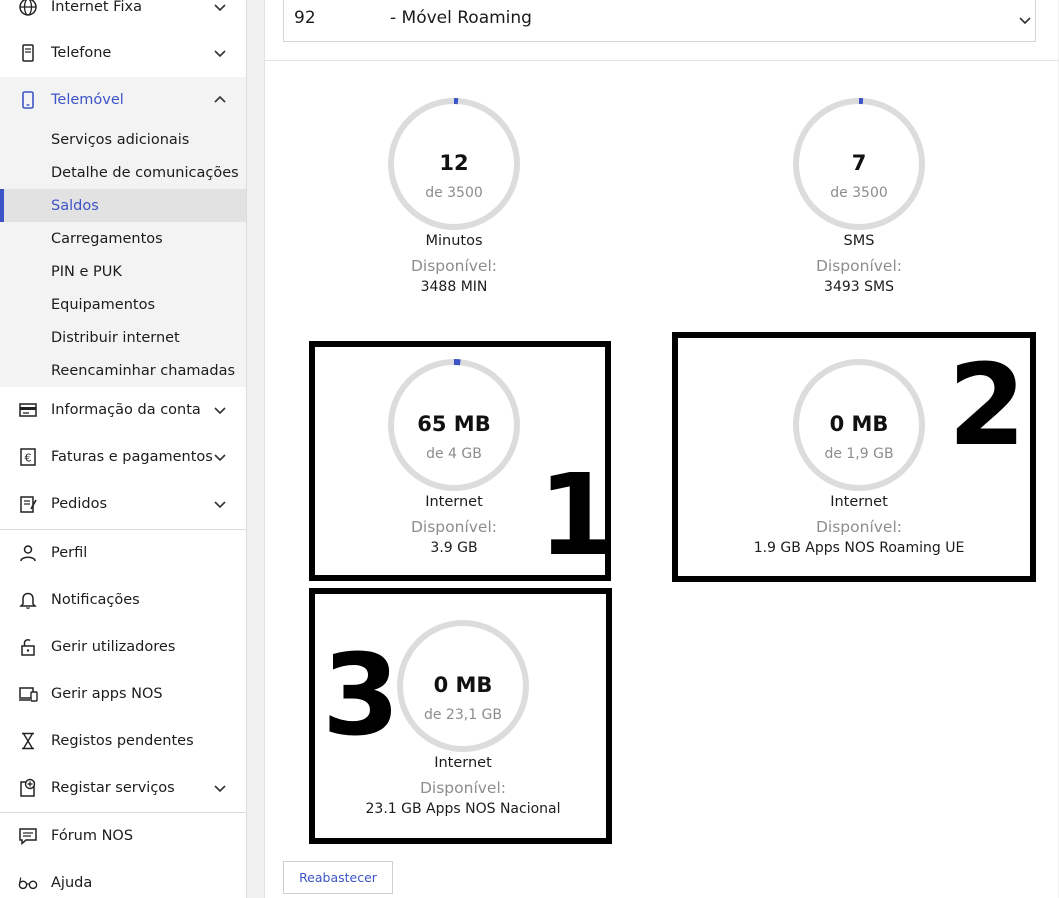 The image size is (1059, 898). I want to click on sidebar-item-gerir-apps-nos: Gerir apps NOS, so click(123, 694).